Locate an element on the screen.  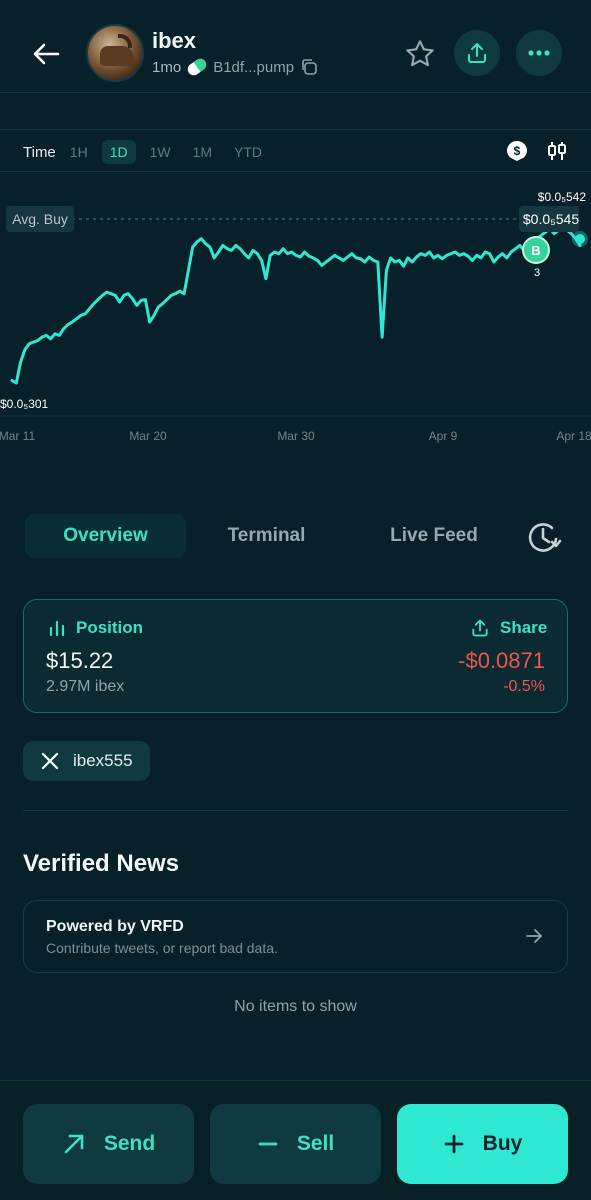
share-button is located at coordinates (477, 53).